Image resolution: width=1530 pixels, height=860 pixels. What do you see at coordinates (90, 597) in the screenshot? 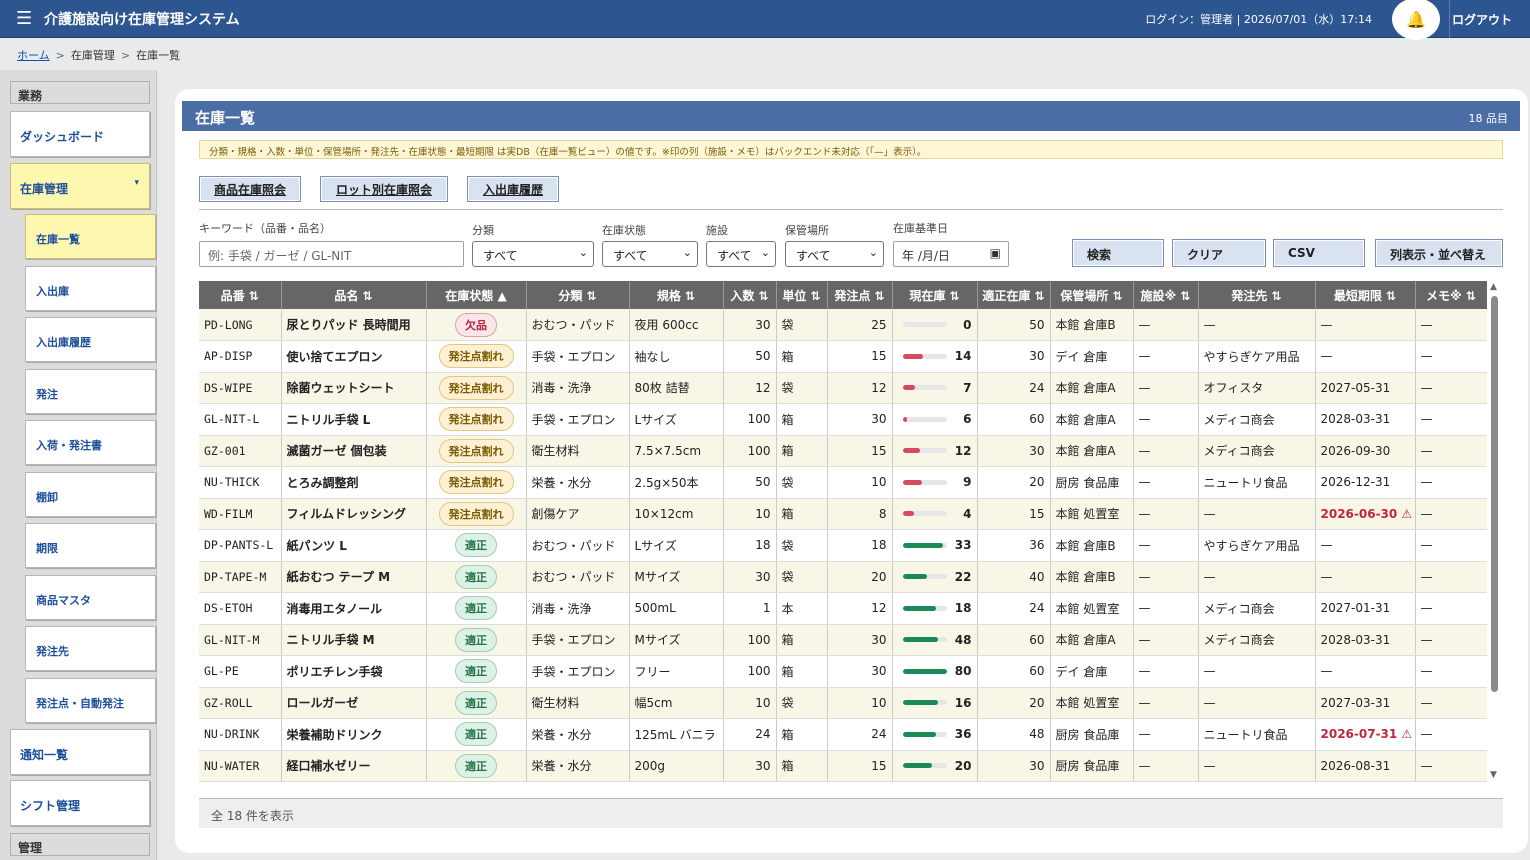
I see `sidebar-subitem-product-master: 商品マスタ` at bounding box center [90, 597].